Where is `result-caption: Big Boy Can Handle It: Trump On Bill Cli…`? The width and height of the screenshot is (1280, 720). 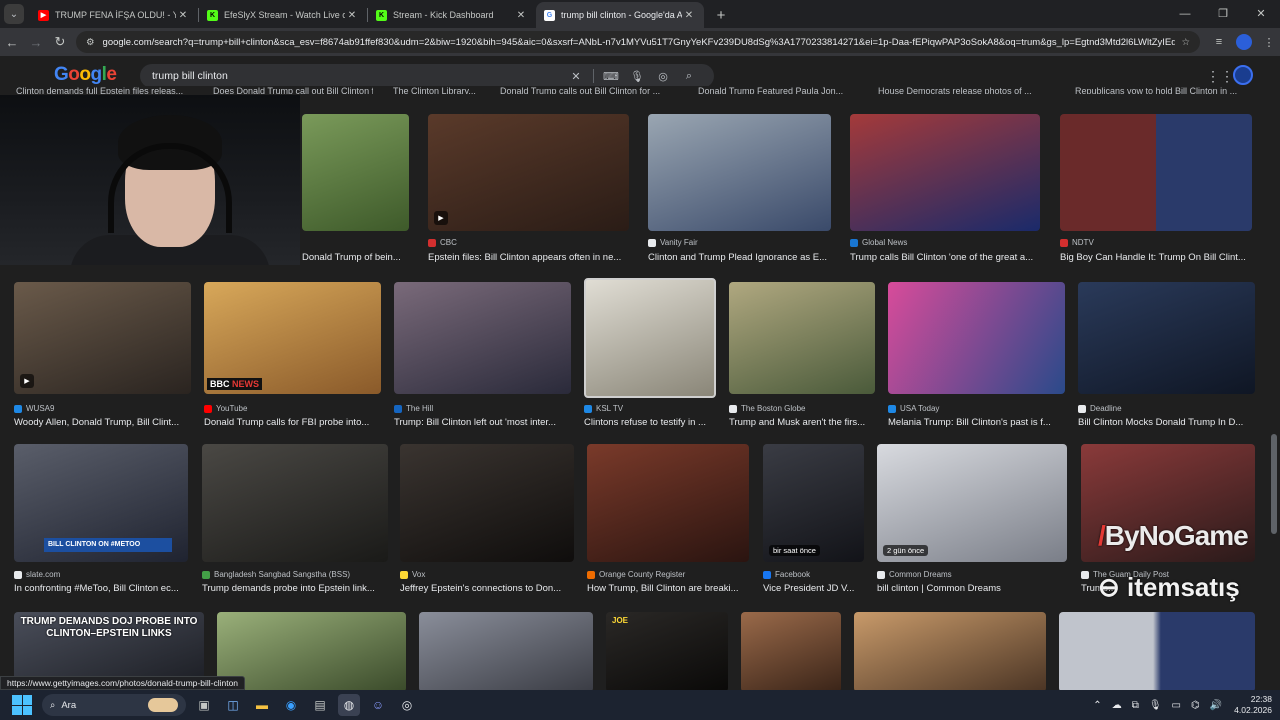
result-caption: Big Boy Can Handle It: Trump On Bill Cli… is located at coordinates (1156, 257).